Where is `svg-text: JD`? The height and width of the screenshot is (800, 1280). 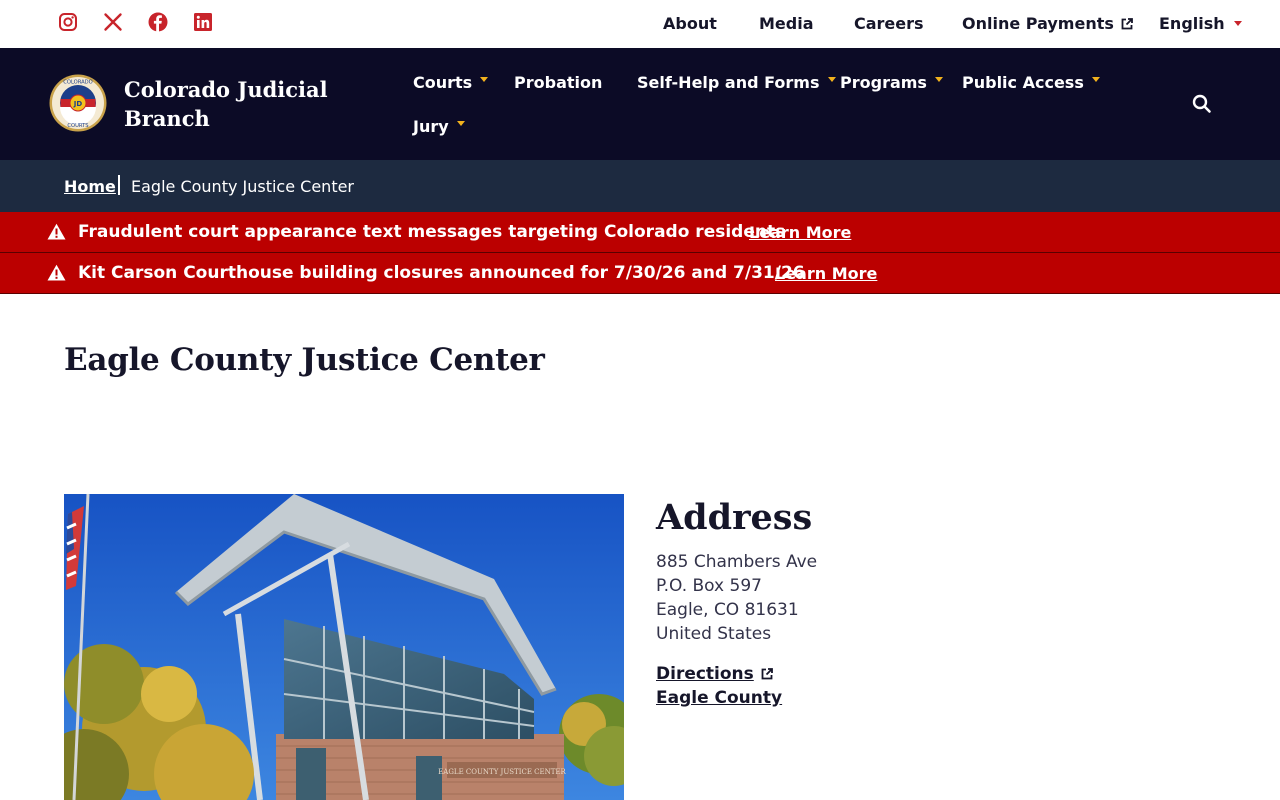 svg-text: JD is located at coordinates (78, 104).